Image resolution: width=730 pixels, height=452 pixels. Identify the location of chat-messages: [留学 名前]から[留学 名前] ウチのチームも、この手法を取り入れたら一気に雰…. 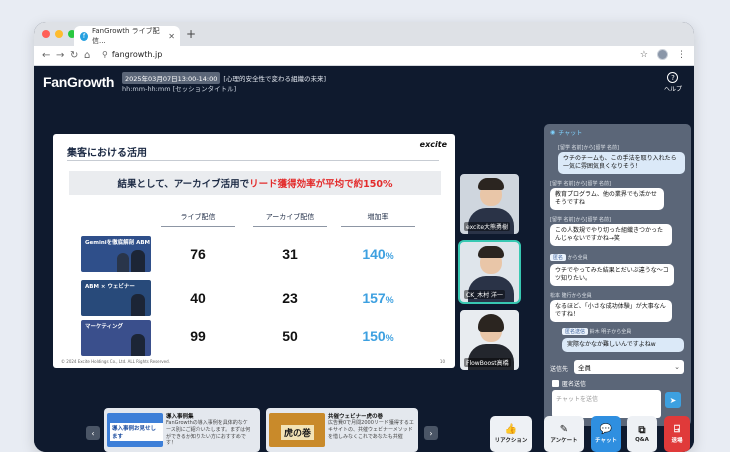
(617, 246).